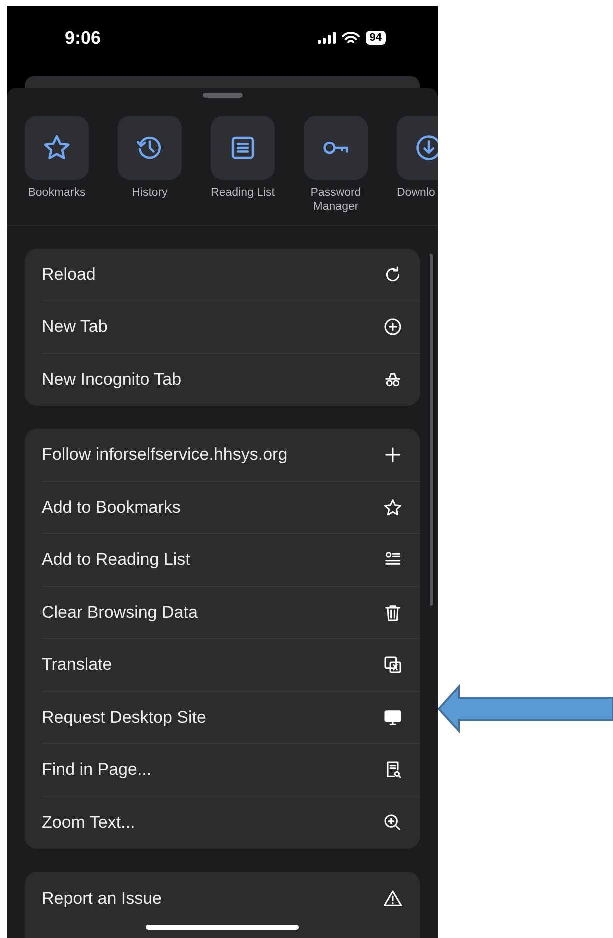 This screenshot has height=938, width=613. I want to click on menu-item: Report an Issue, so click(231, 898).